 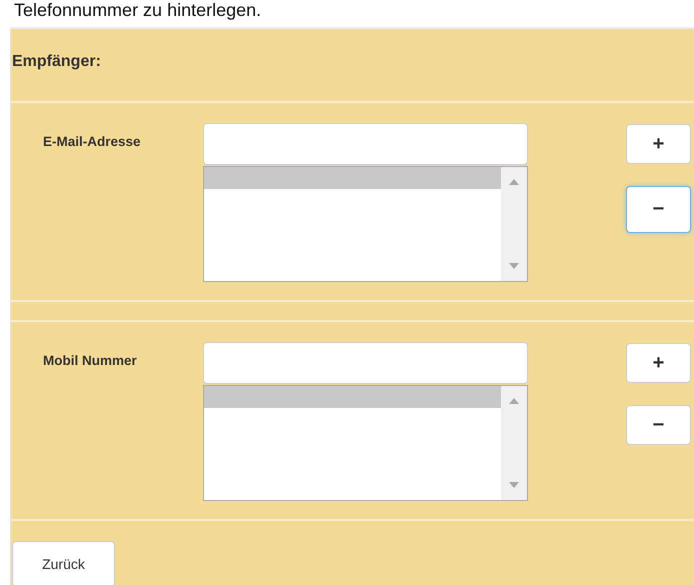 What do you see at coordinates (352, 66) in the screenshot?
I see `recipients-heading: Empfänger:` at bounding box center [352, 66].